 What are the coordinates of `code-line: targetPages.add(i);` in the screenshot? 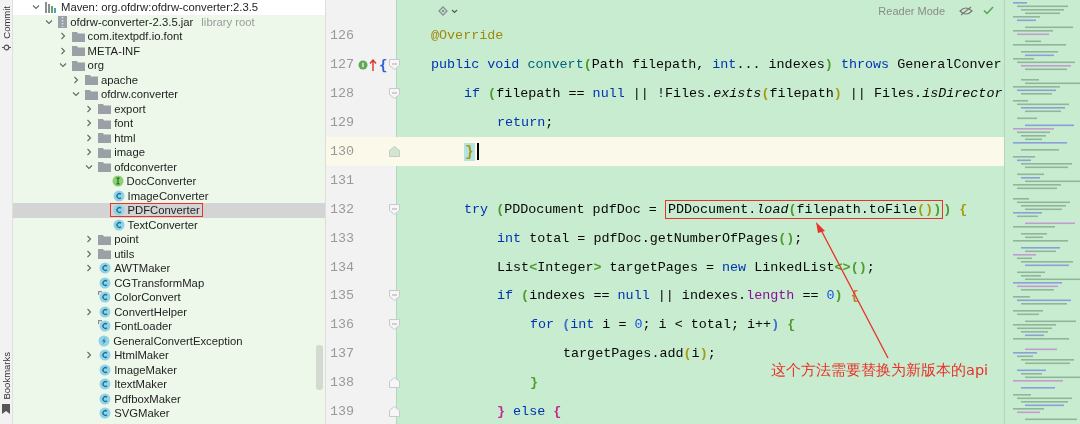 It's located at (639, 354).